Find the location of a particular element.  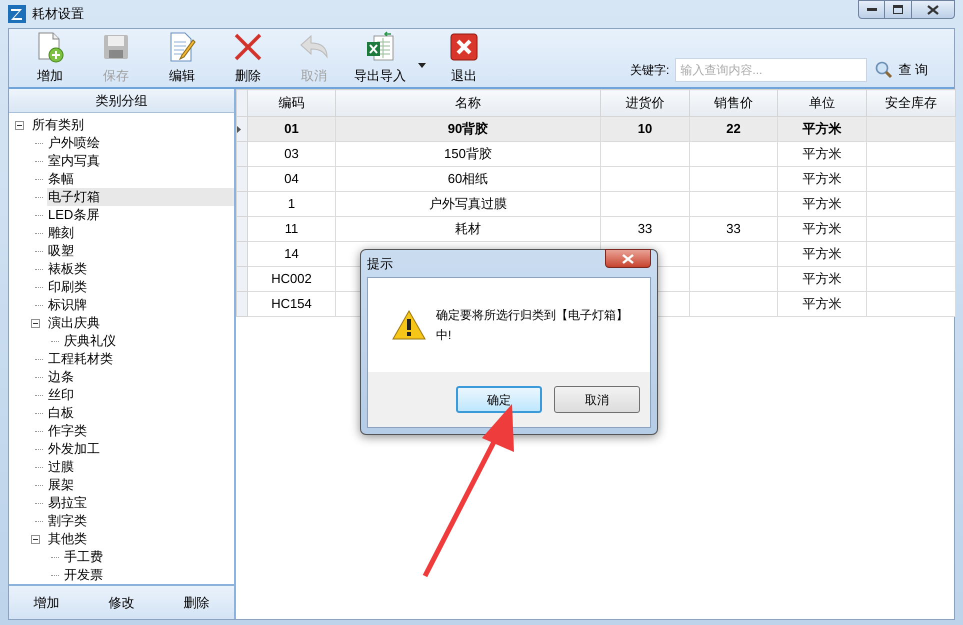

maximize-icon is located at coordinates (898, 9).